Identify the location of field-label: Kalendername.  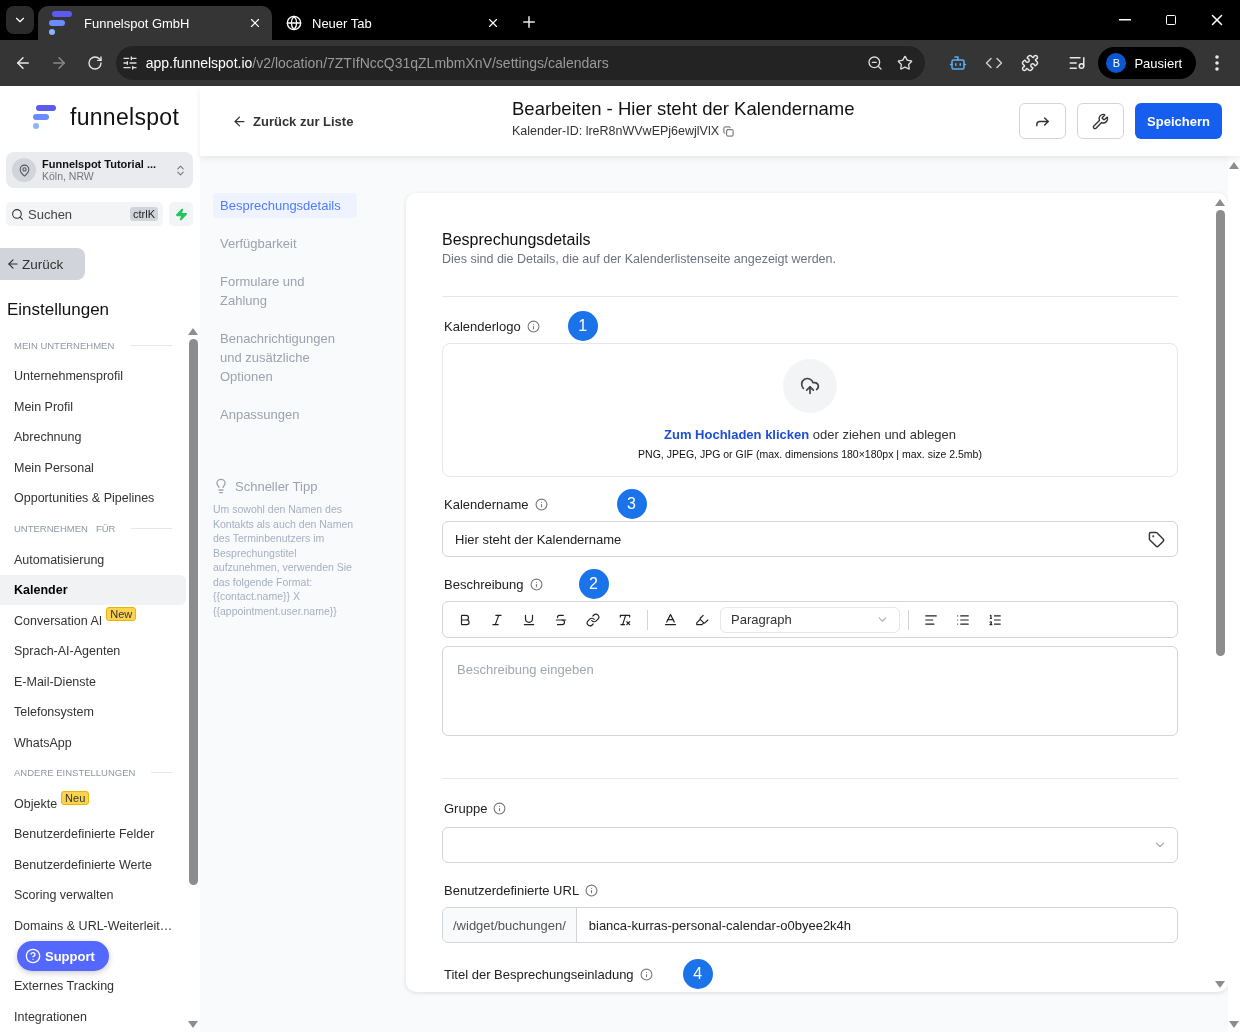
(486, 504).